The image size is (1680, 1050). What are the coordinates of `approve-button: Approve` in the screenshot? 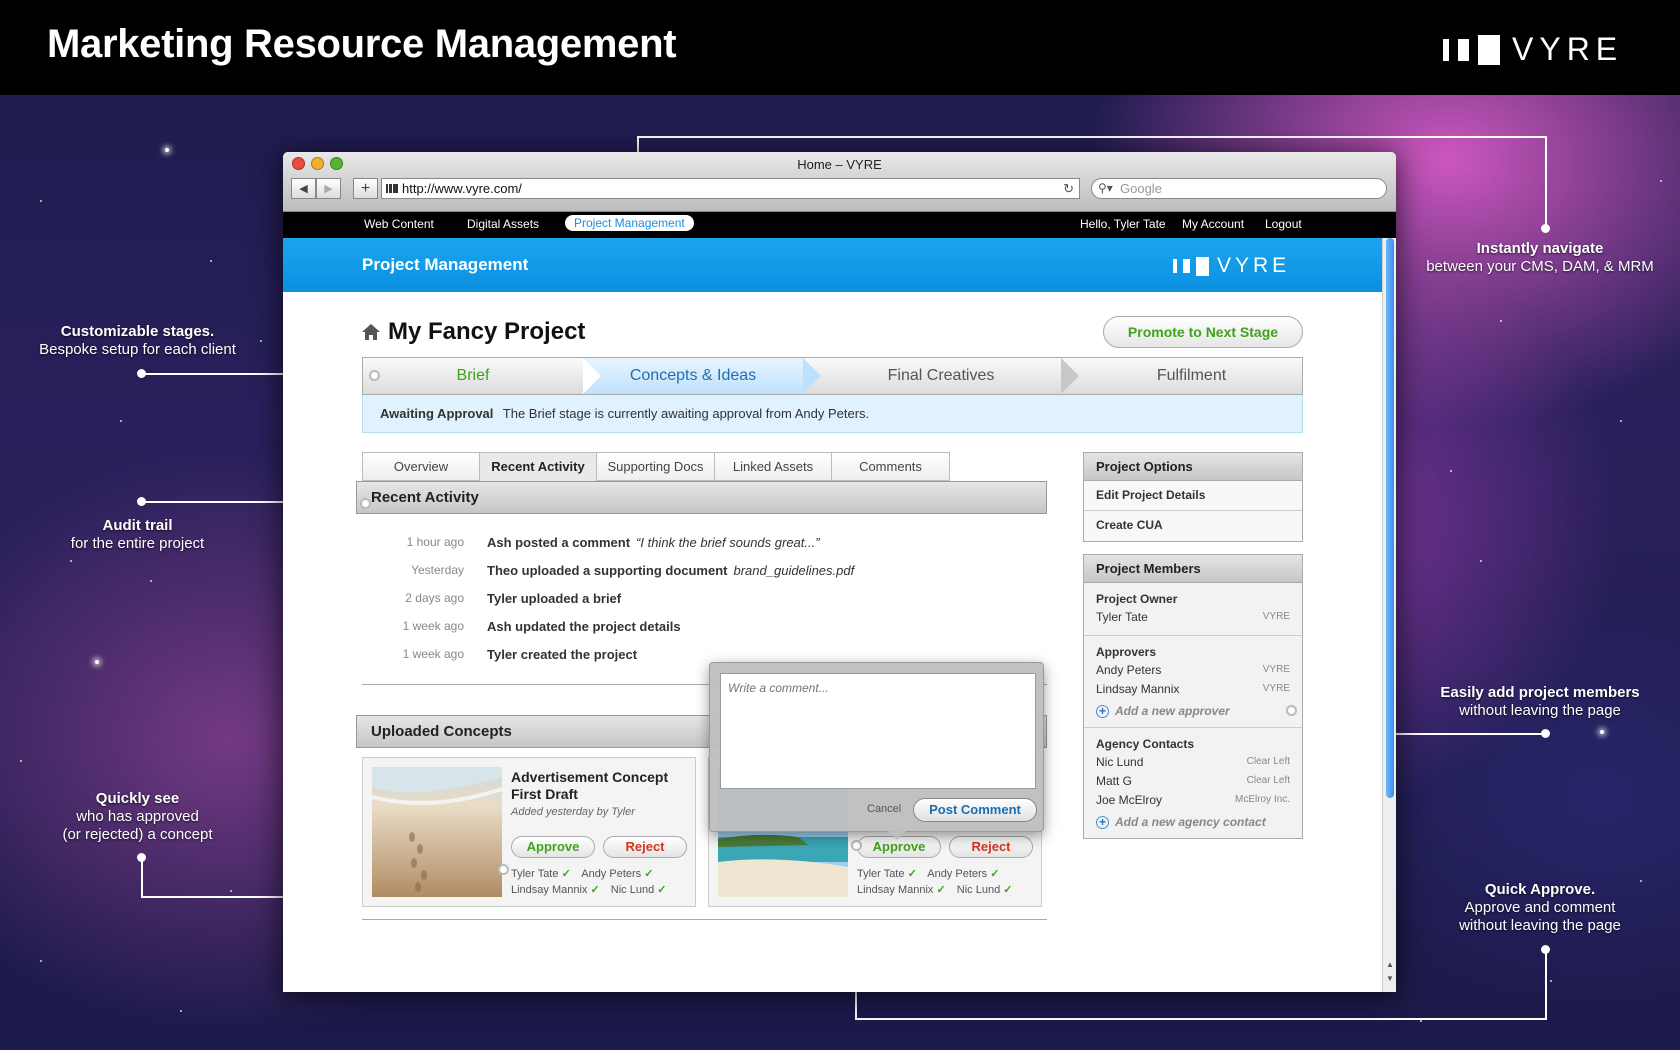 It's located at (553, 847).